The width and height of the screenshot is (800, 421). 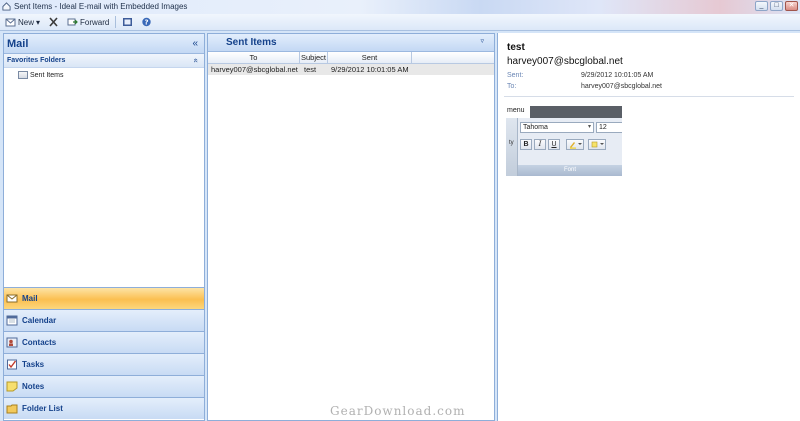 I want to click on nav-tasks-label: Tasks, so click(x=33, y=364).